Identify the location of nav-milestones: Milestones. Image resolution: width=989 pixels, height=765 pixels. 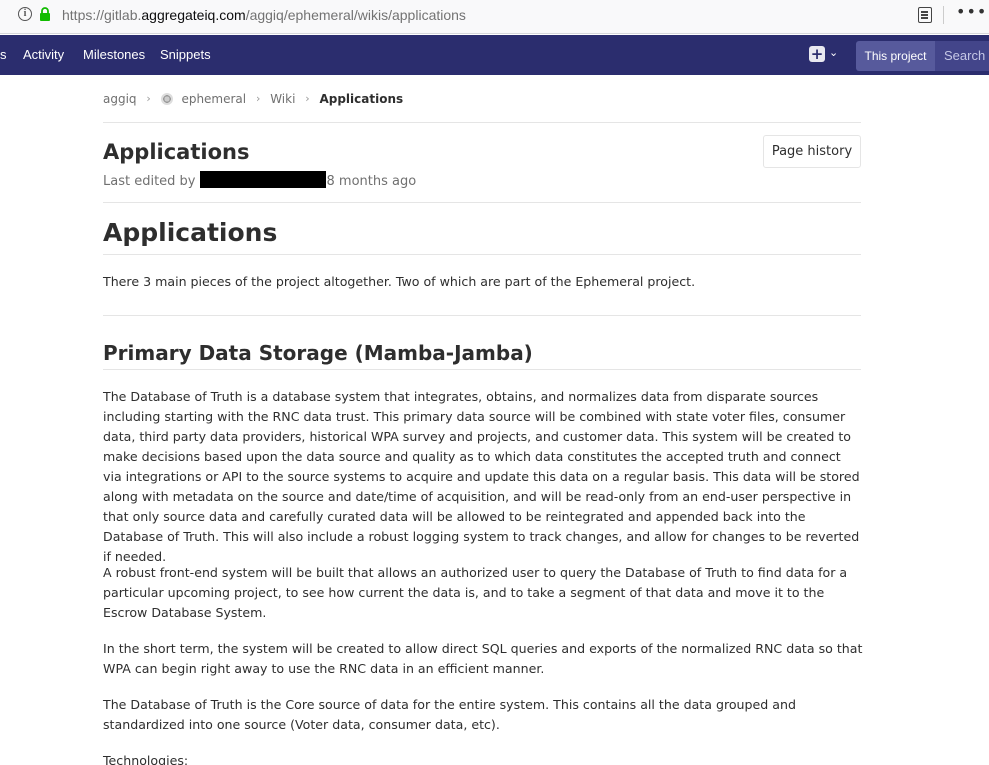
(114, 54).